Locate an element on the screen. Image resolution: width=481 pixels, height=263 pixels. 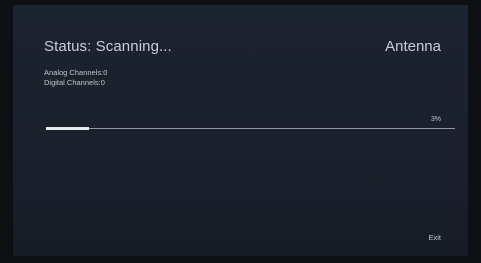
analog-channels-count: Analog Channels:0 is located at coordinates (76, 72).